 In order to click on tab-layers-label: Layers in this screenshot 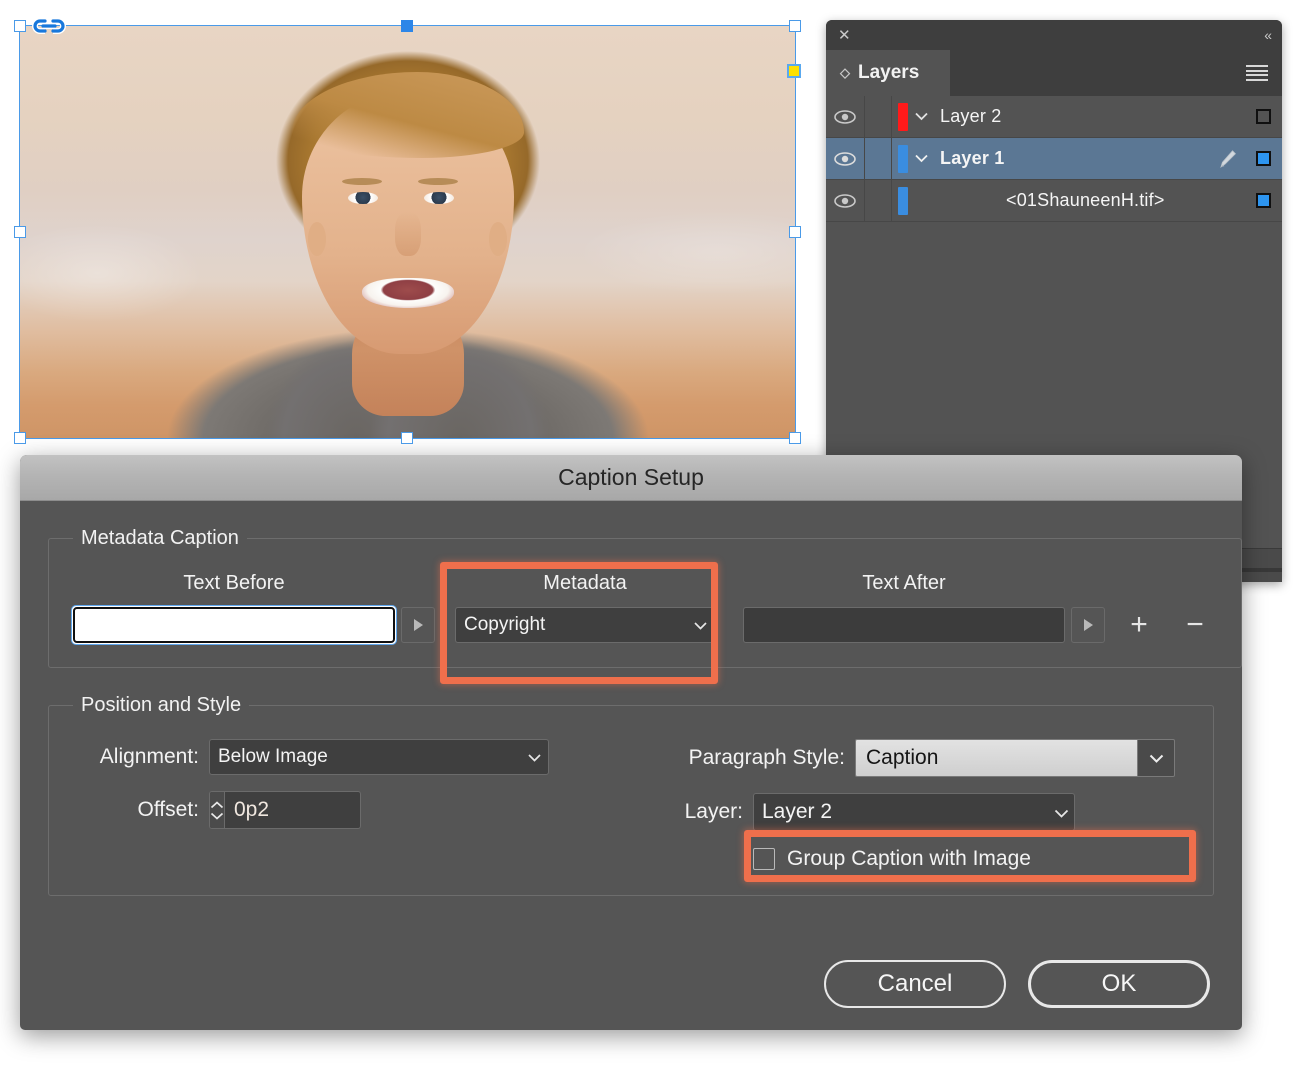, I will do `click(889, 72)`.